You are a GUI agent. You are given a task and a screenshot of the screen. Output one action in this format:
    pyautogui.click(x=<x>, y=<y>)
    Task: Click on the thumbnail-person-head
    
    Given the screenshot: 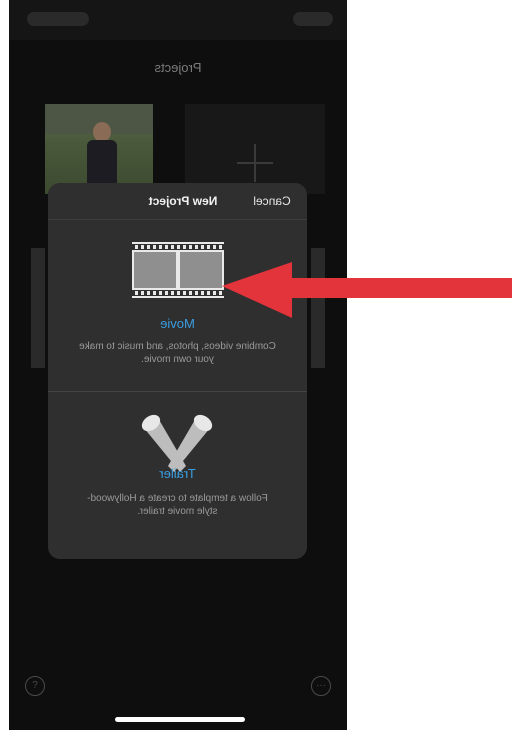 What is the action you would take?
    pyautogui.click(x=102, y=132)
    